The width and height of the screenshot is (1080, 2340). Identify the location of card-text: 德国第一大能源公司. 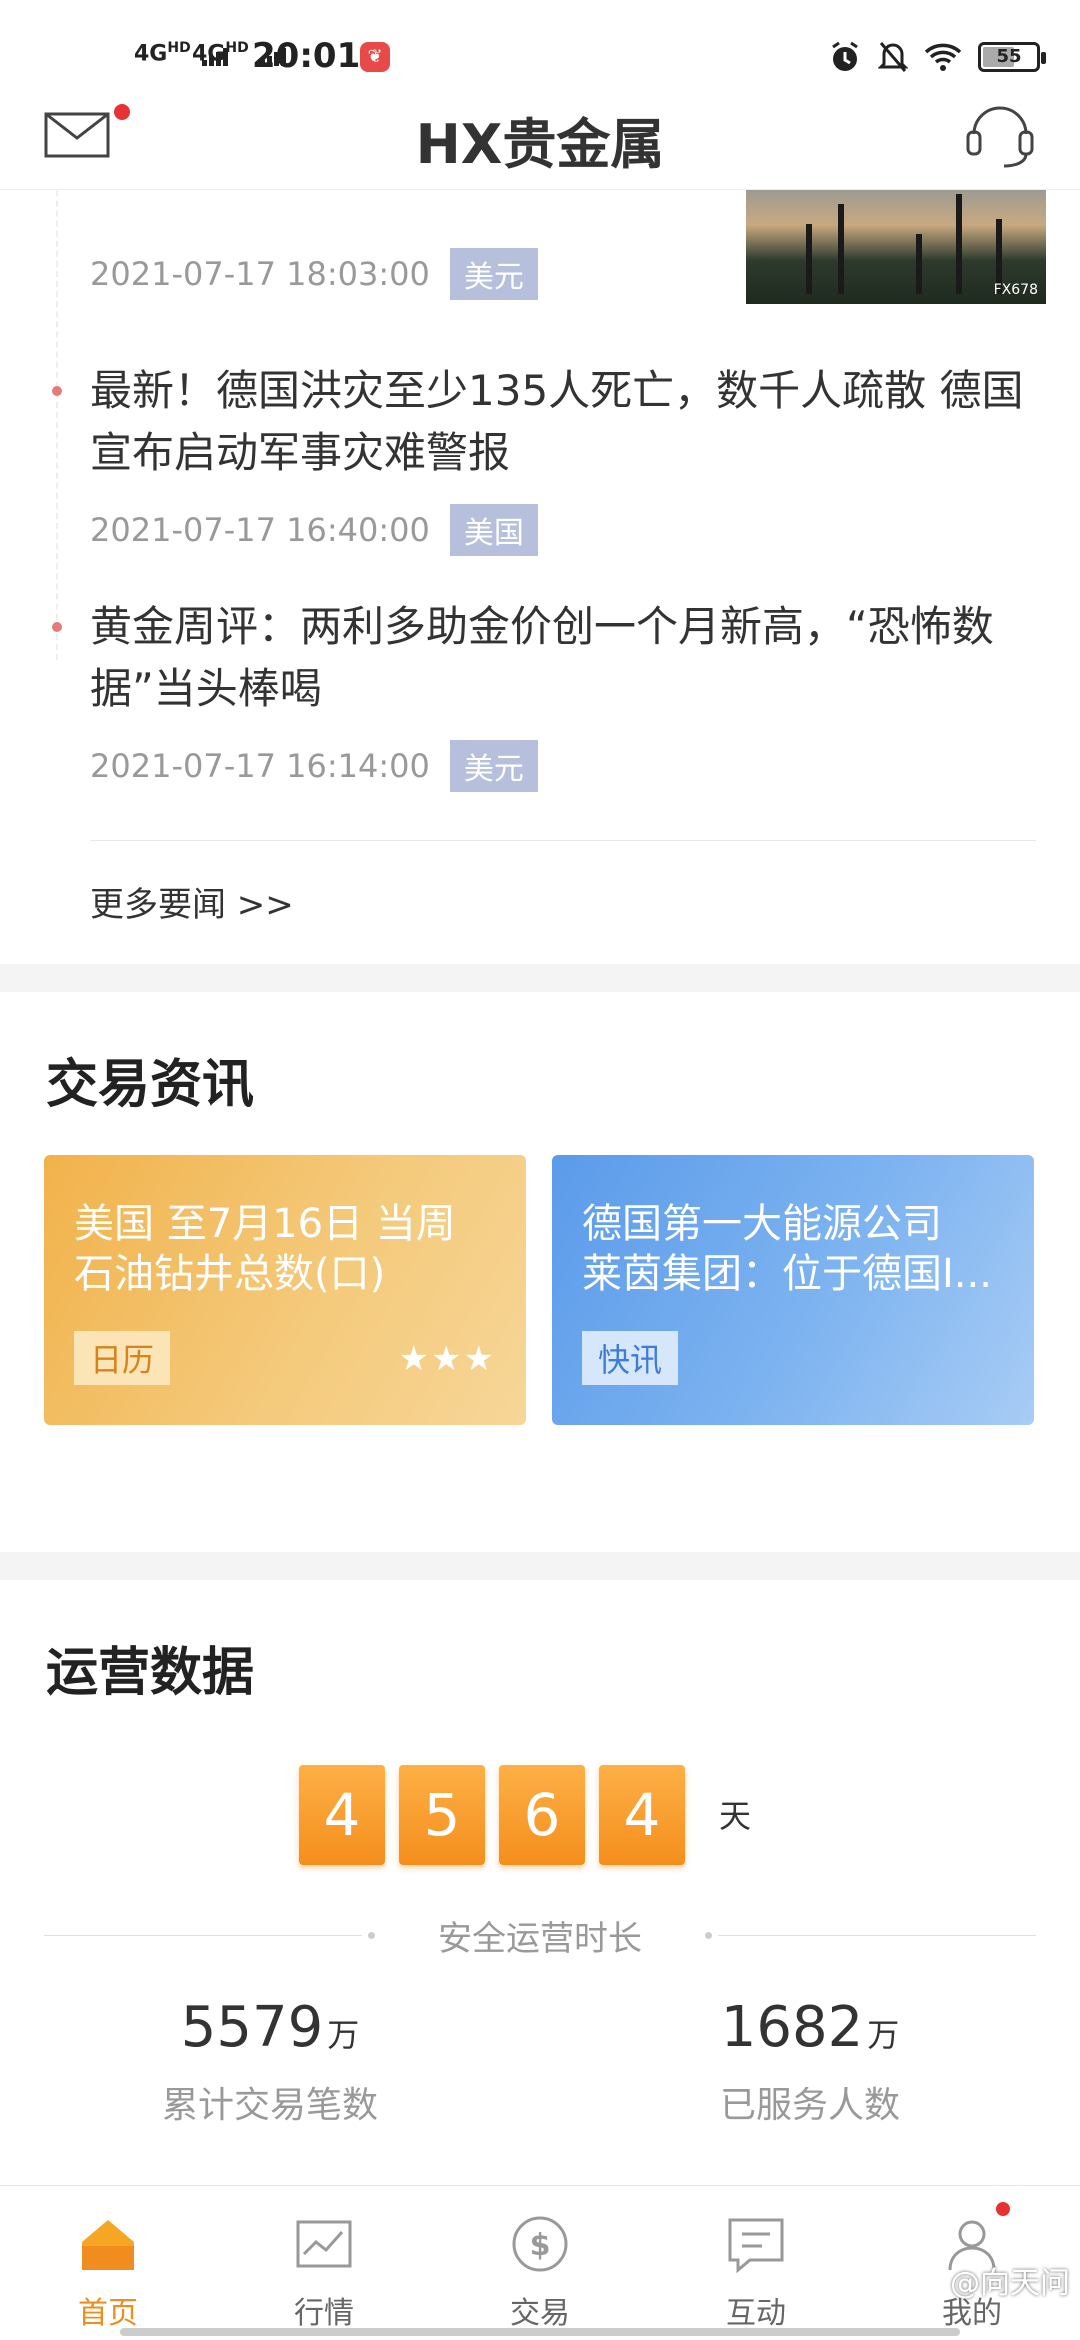
(762, 1224).